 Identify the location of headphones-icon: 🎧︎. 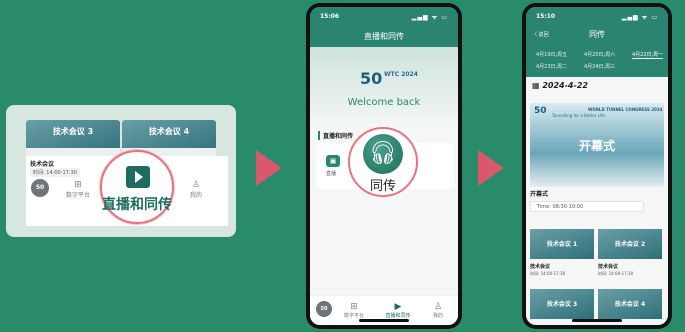
(383, 154).